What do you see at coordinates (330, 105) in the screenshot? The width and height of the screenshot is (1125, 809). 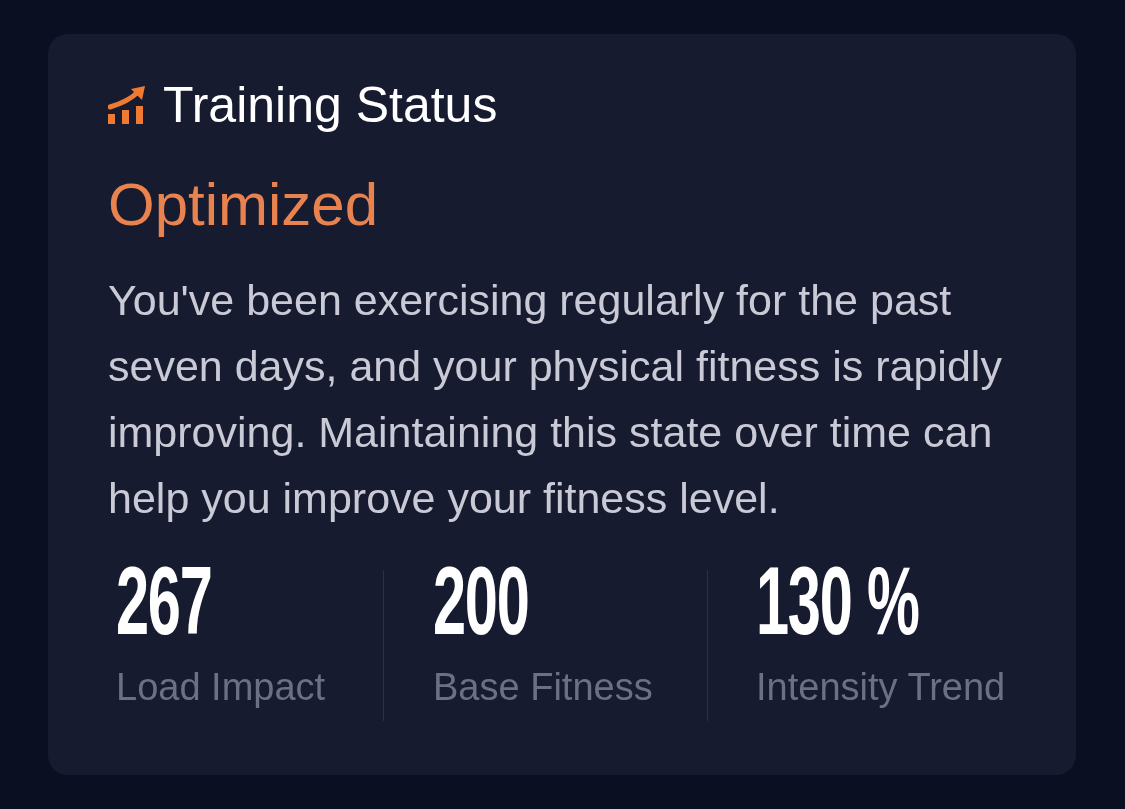 I see `card-title: Training Status` at bounding box center [330, 105].